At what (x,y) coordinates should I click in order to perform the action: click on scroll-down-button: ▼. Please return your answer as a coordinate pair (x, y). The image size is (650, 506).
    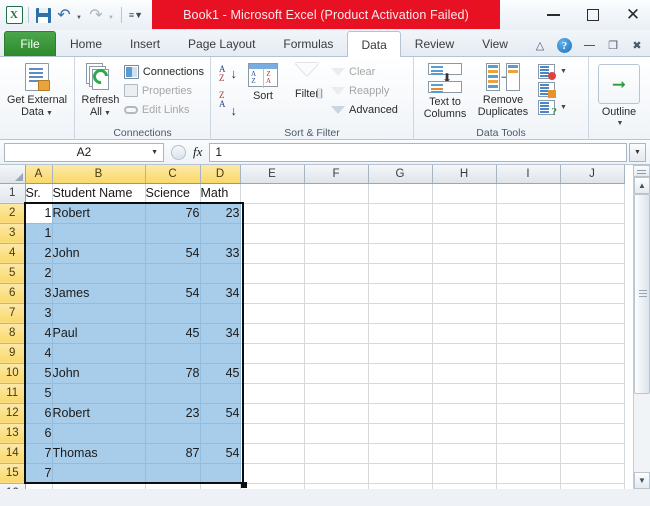
    Looking at the image, I should click on (642, 480).